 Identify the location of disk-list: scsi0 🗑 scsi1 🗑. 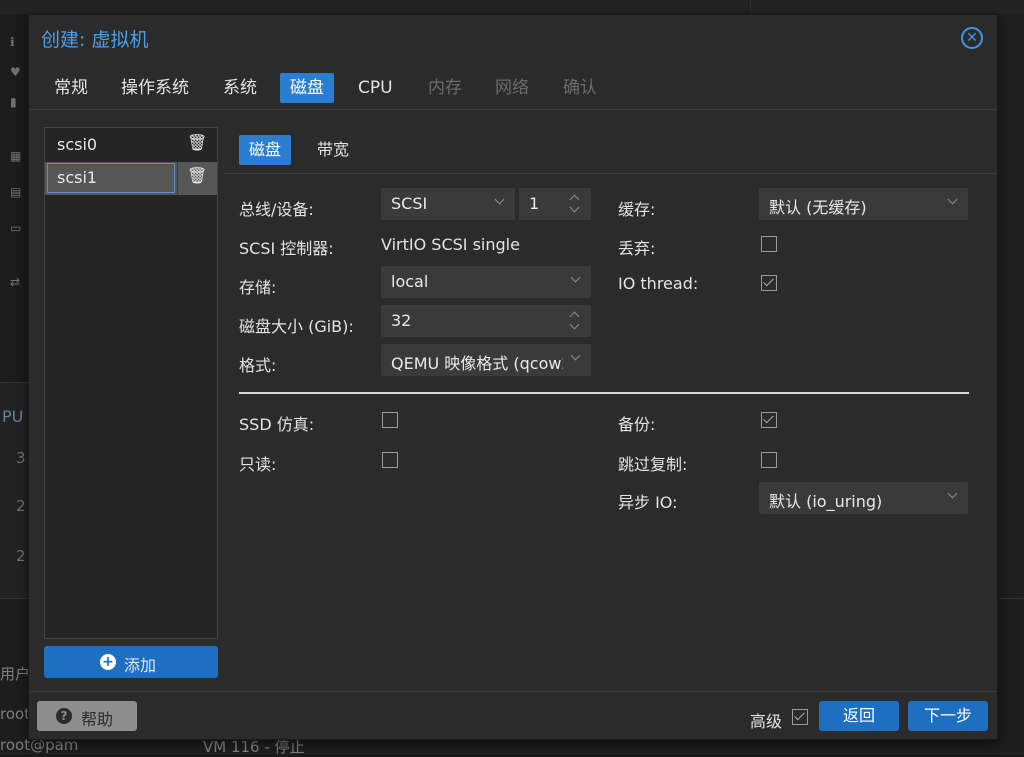
(131, 383).